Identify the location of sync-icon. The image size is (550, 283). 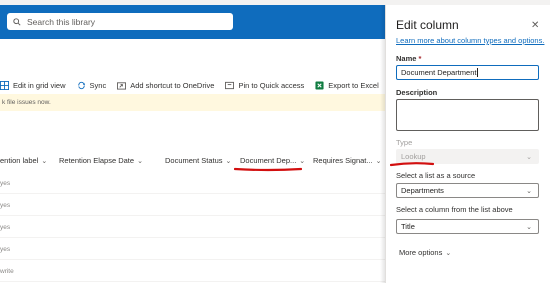
(81, 85).